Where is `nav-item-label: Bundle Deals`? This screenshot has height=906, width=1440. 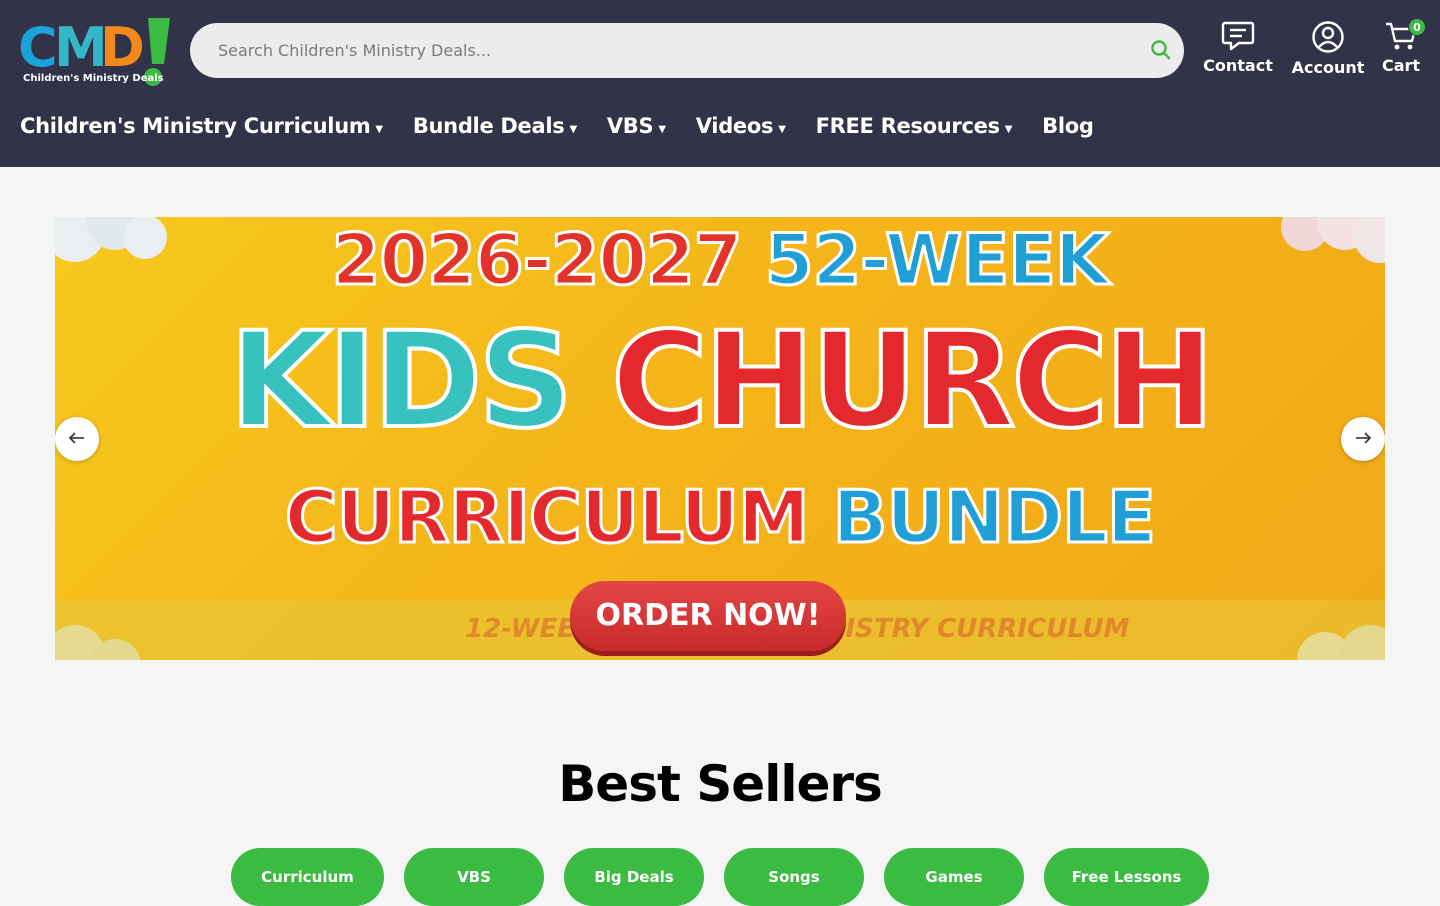
nav-item-label: Bundle Deals is located at coordinates (488, 126).